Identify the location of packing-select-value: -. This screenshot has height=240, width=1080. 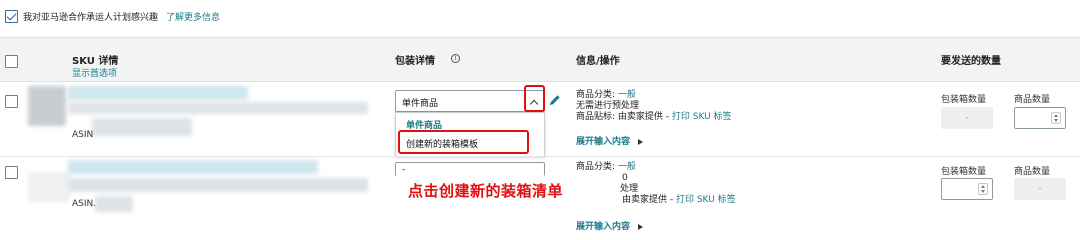
(404, 170).